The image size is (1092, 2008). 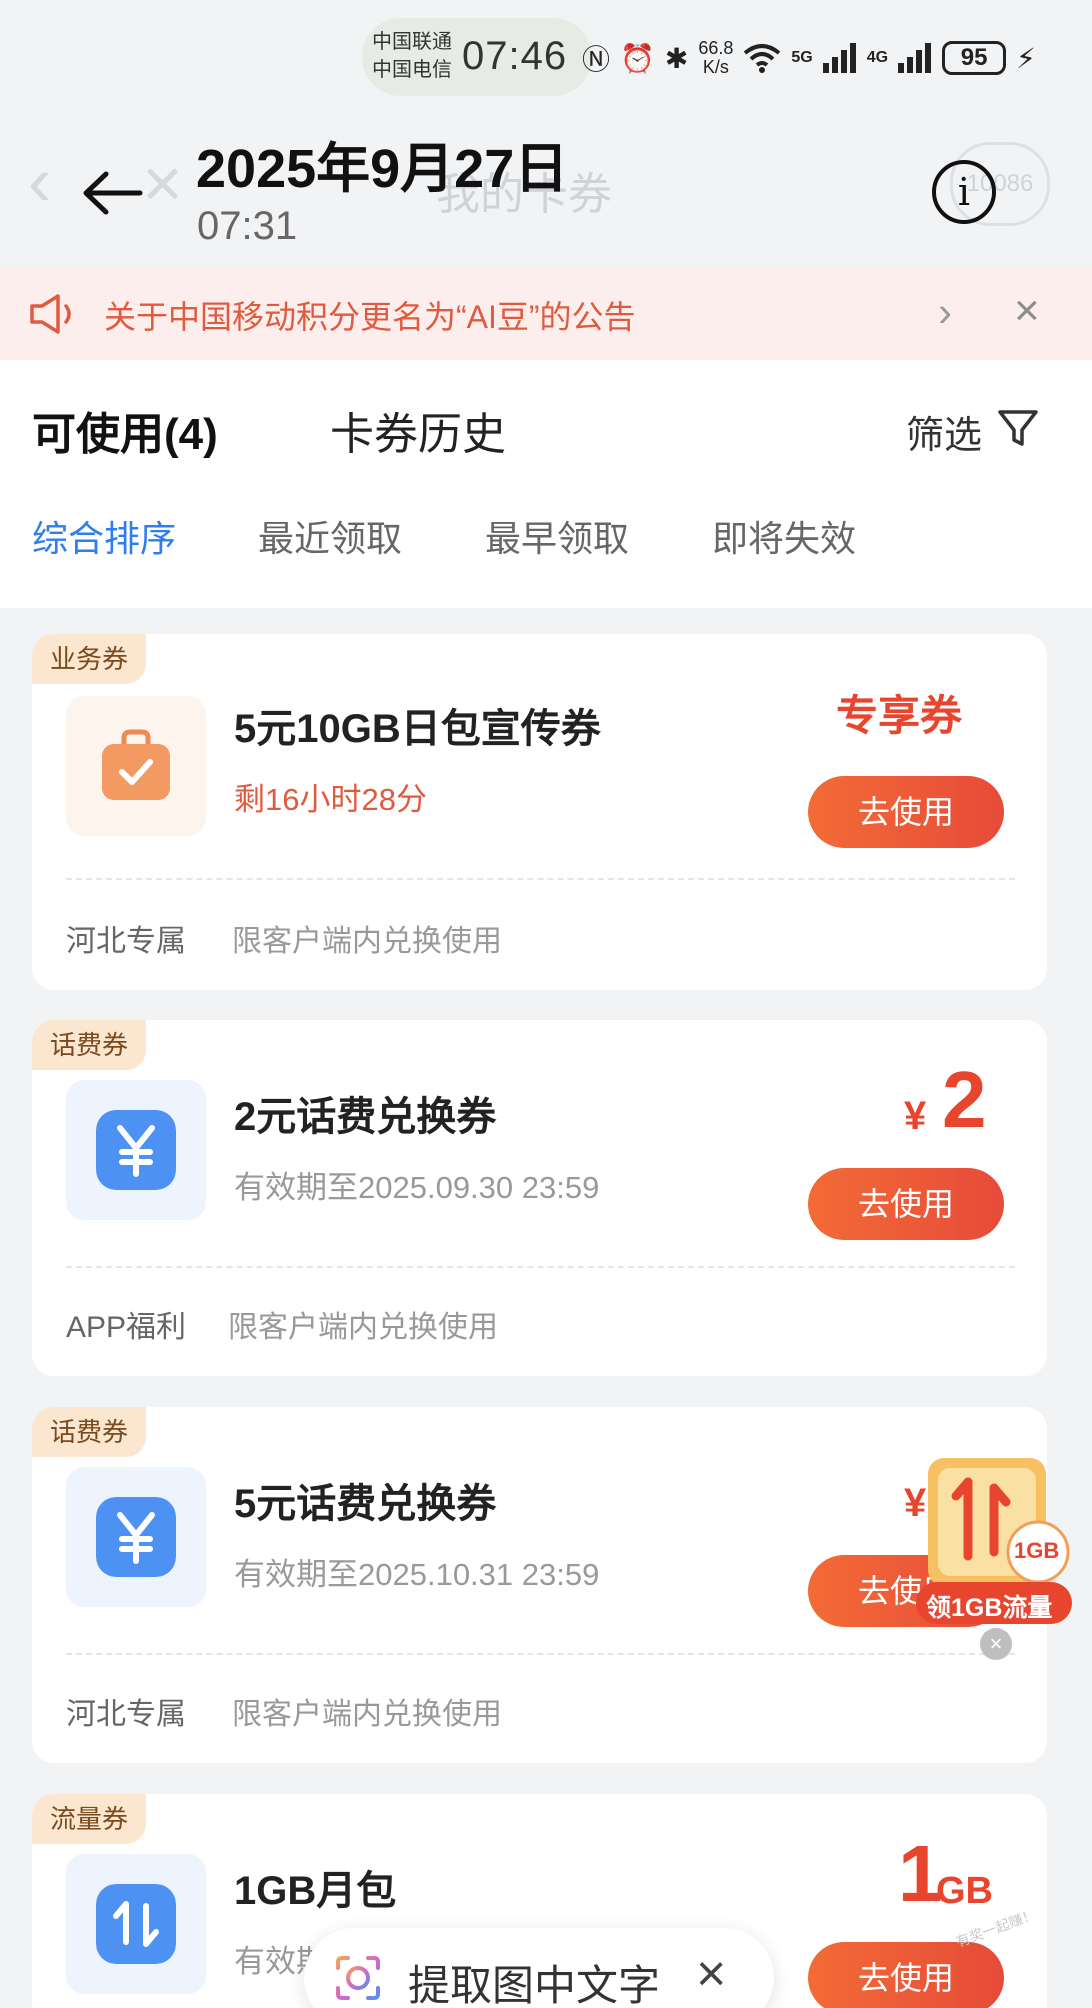 I want to click on coupon-expiry: 有效期至2025.09.30 23:59, so click(x=417, y=1187).